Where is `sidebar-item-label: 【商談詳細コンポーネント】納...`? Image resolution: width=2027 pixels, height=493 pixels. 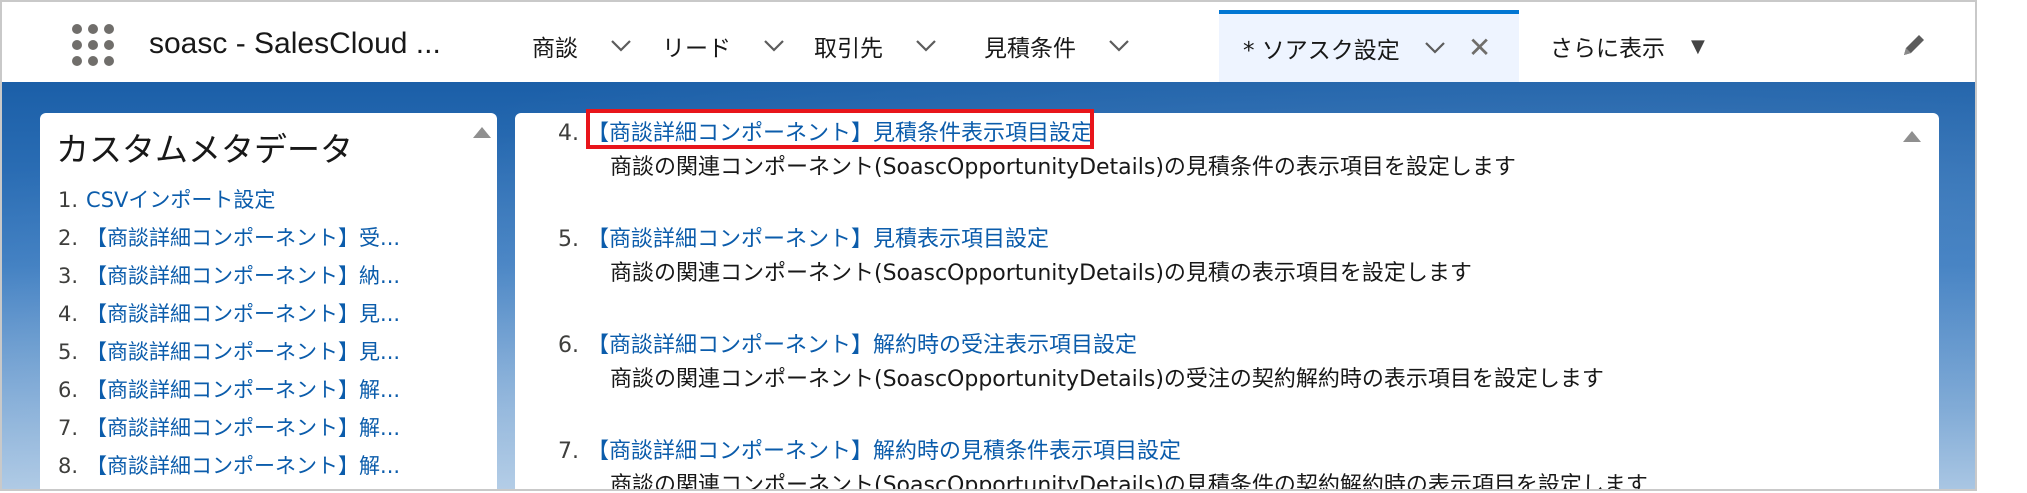
sidebar-item-label: 【商談詳細コンポーネント】納... is located at coordinates (243, 276).